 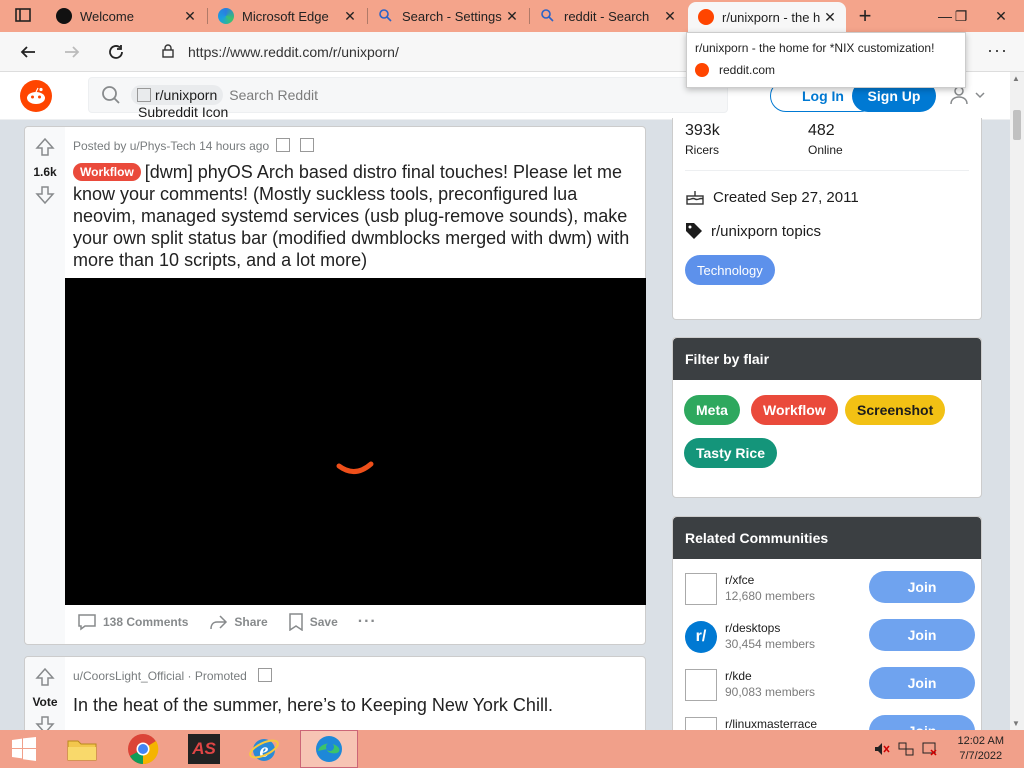 I want to click on post-actions: 138 Comments Share Save ···, so click(x=227, y=622).